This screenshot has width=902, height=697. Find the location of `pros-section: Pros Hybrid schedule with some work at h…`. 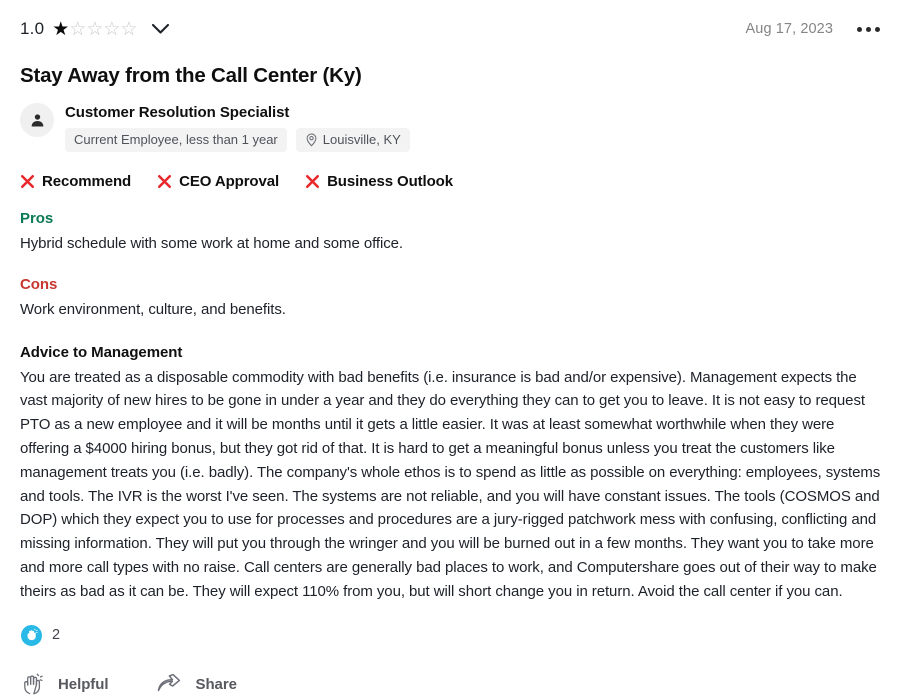

pros-section: Pros Hybrid schedule with some work at h… is located at coordinates (451, 233).